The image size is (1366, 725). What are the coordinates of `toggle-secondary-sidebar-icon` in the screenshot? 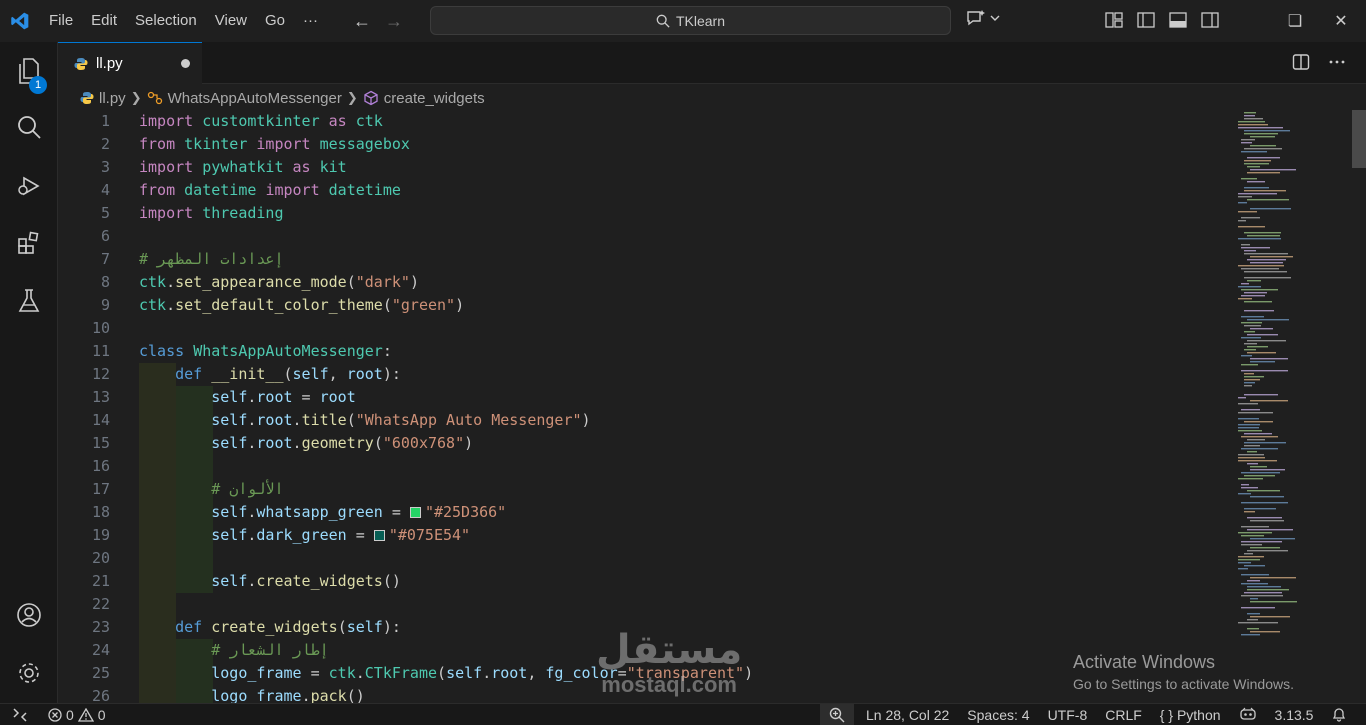 It's located at (1210, 20).